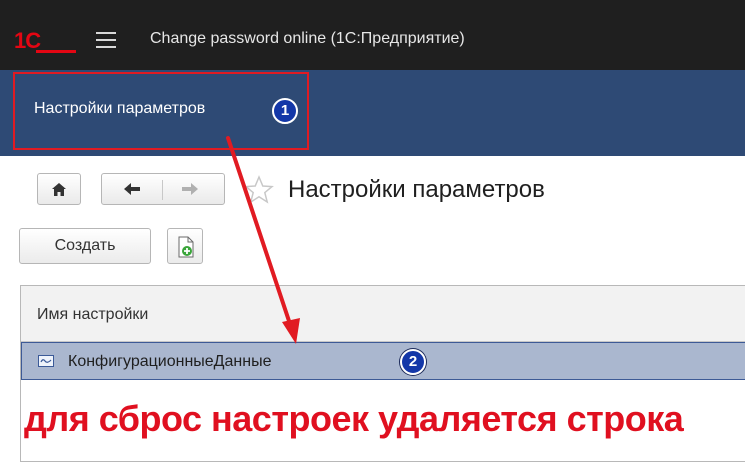  I want to click on home-button, so click(59, 189).